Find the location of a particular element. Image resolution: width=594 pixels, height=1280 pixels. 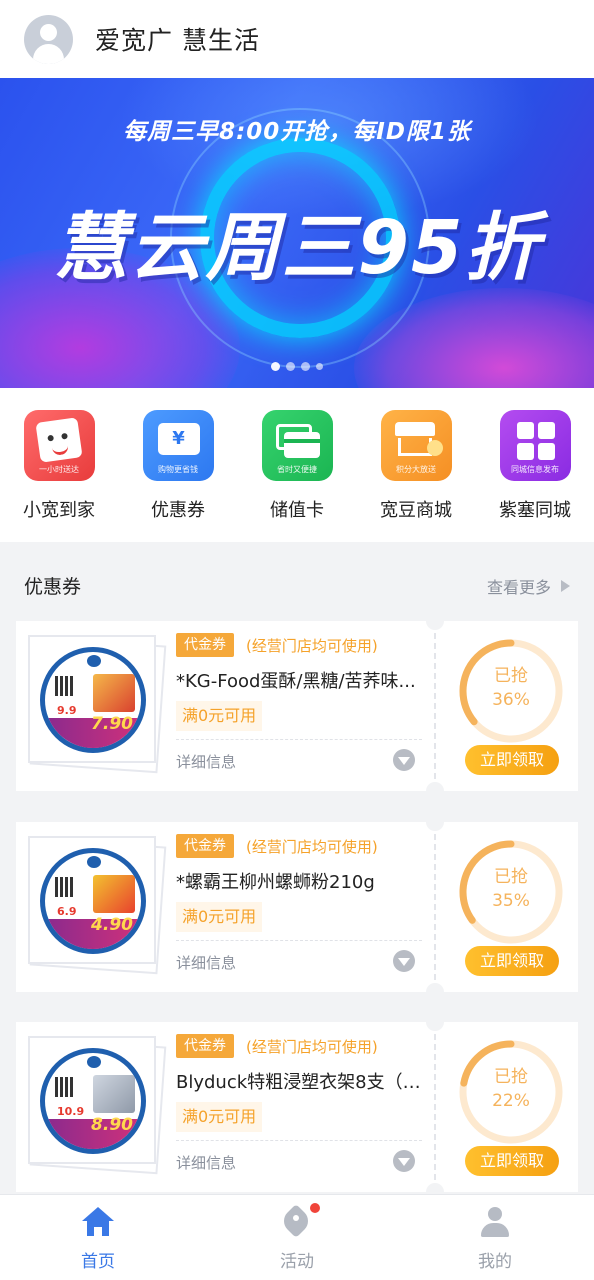

tab-home: 首页 is located at coordinates (98, 1238).